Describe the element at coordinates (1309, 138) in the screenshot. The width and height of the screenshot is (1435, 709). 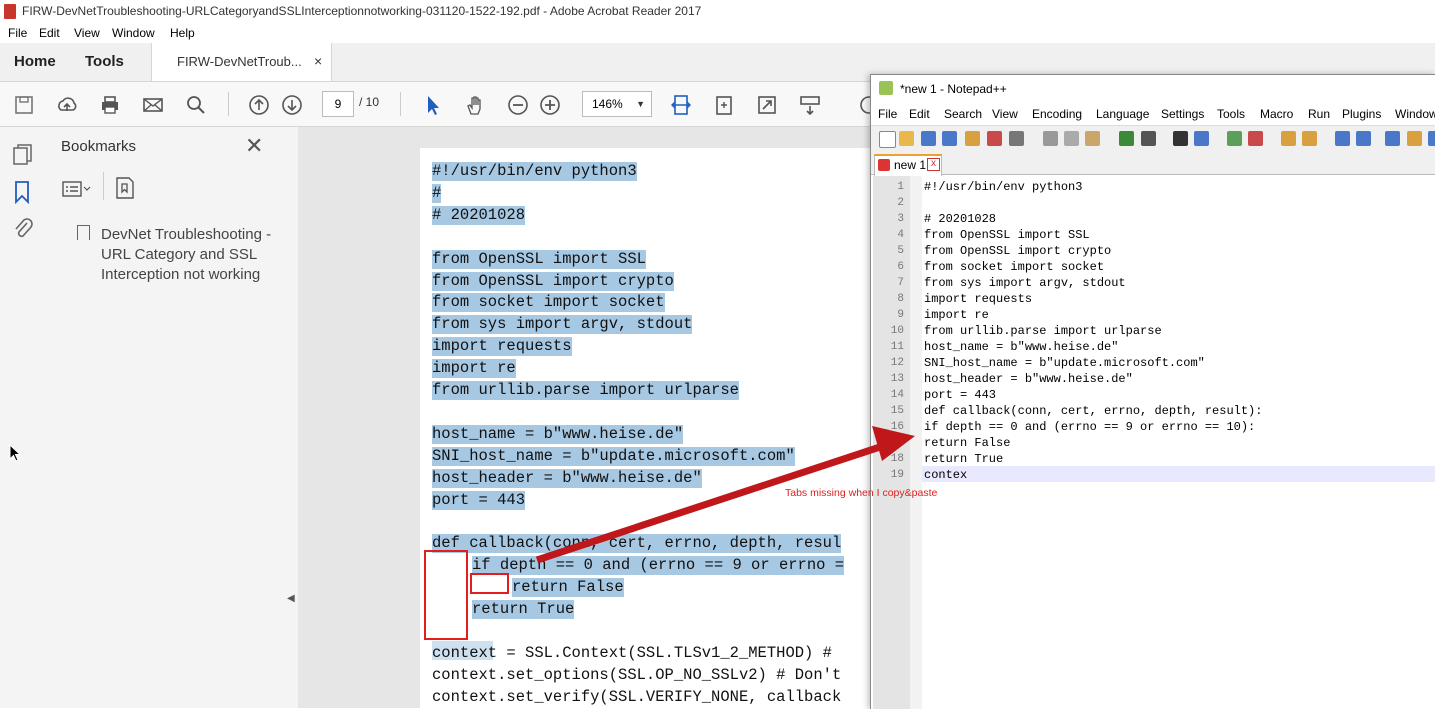
I see `sync-horizontal-icon` at that location.